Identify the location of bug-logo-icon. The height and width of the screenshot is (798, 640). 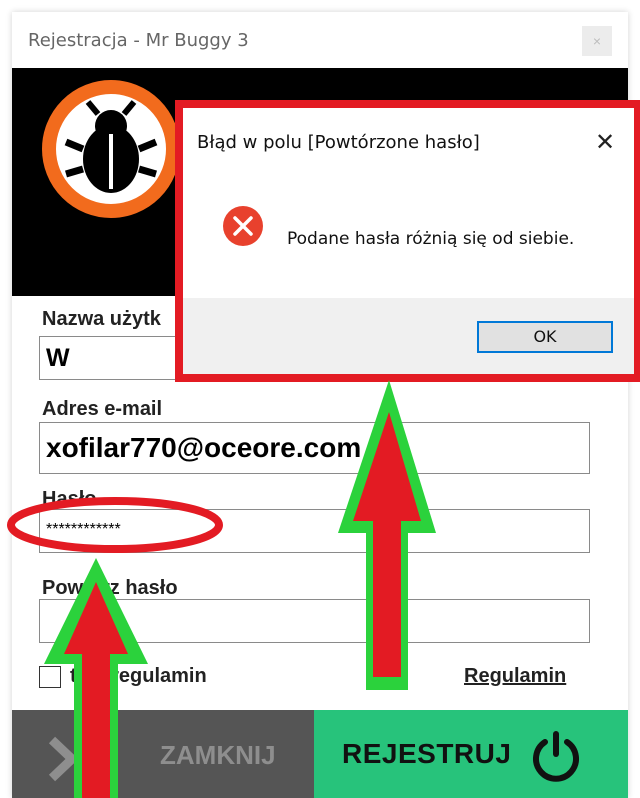
(111, 151).